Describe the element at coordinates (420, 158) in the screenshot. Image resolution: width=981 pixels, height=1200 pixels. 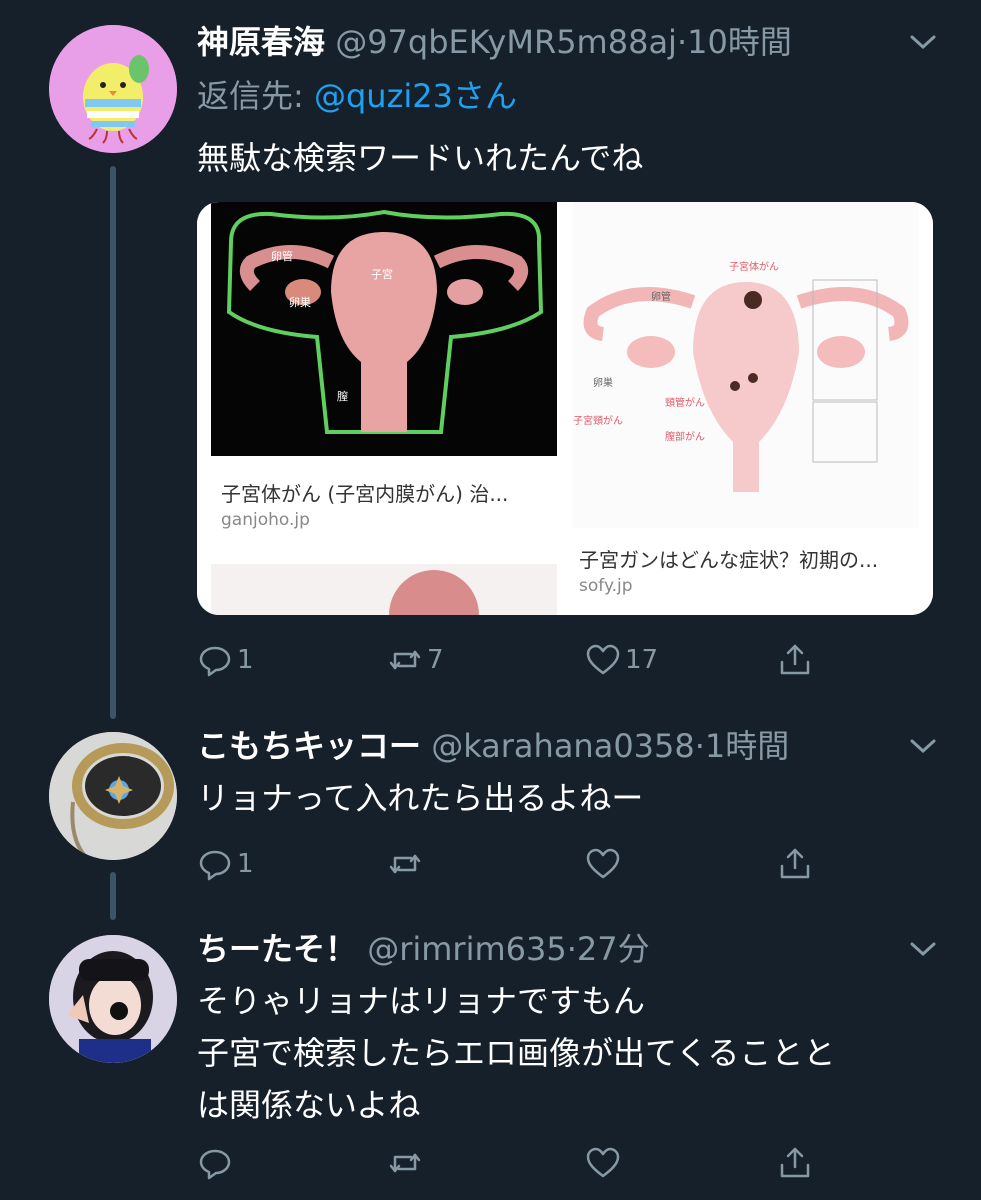
I see `tweet-text: 無駄な検索ワードいれたんでね` at that location.